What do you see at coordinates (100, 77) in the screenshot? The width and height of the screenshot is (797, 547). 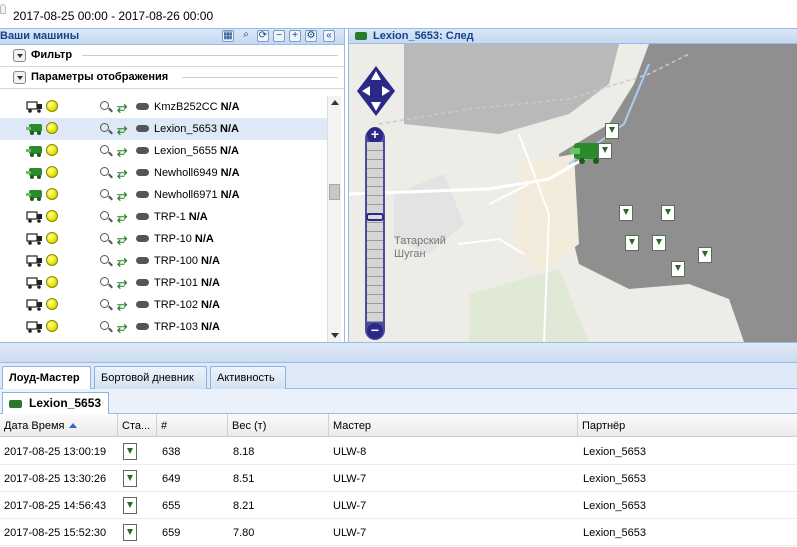 I see `display-params-label: Параметры отображения` at bounding box center [100, 77].